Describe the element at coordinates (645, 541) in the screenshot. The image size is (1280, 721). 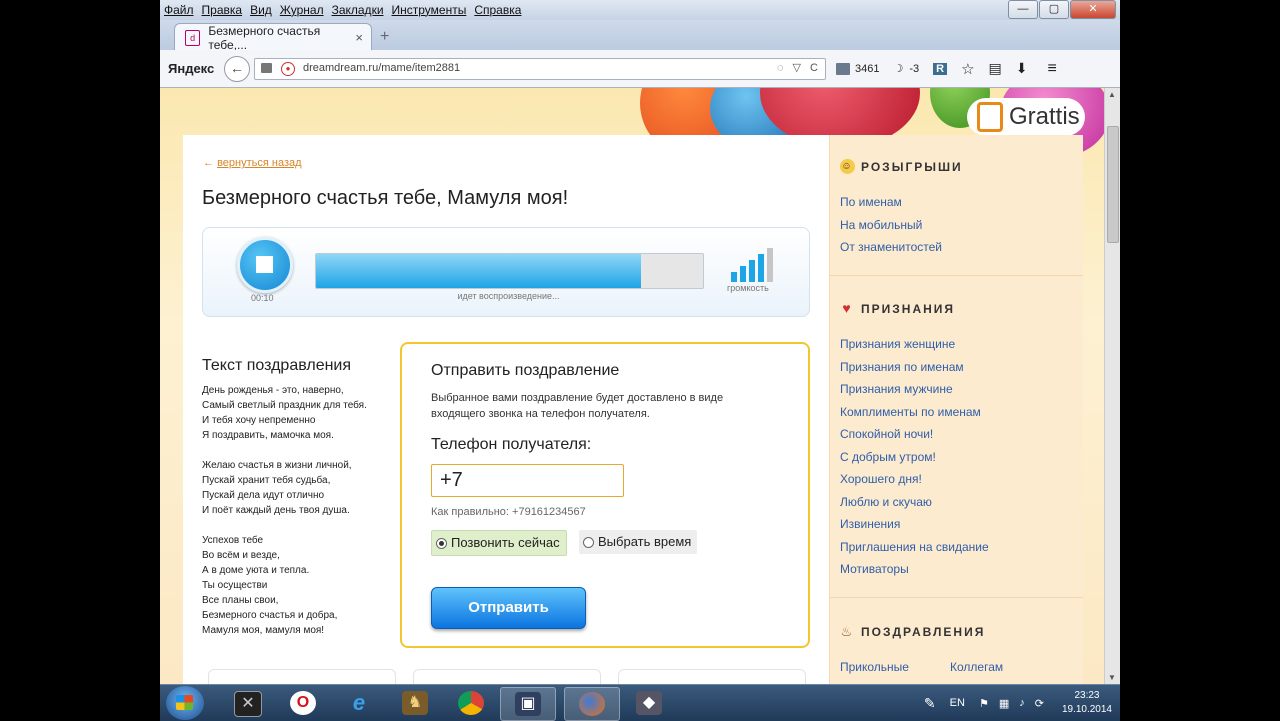
I see `choose-time-label: Выбрать время` at that location.